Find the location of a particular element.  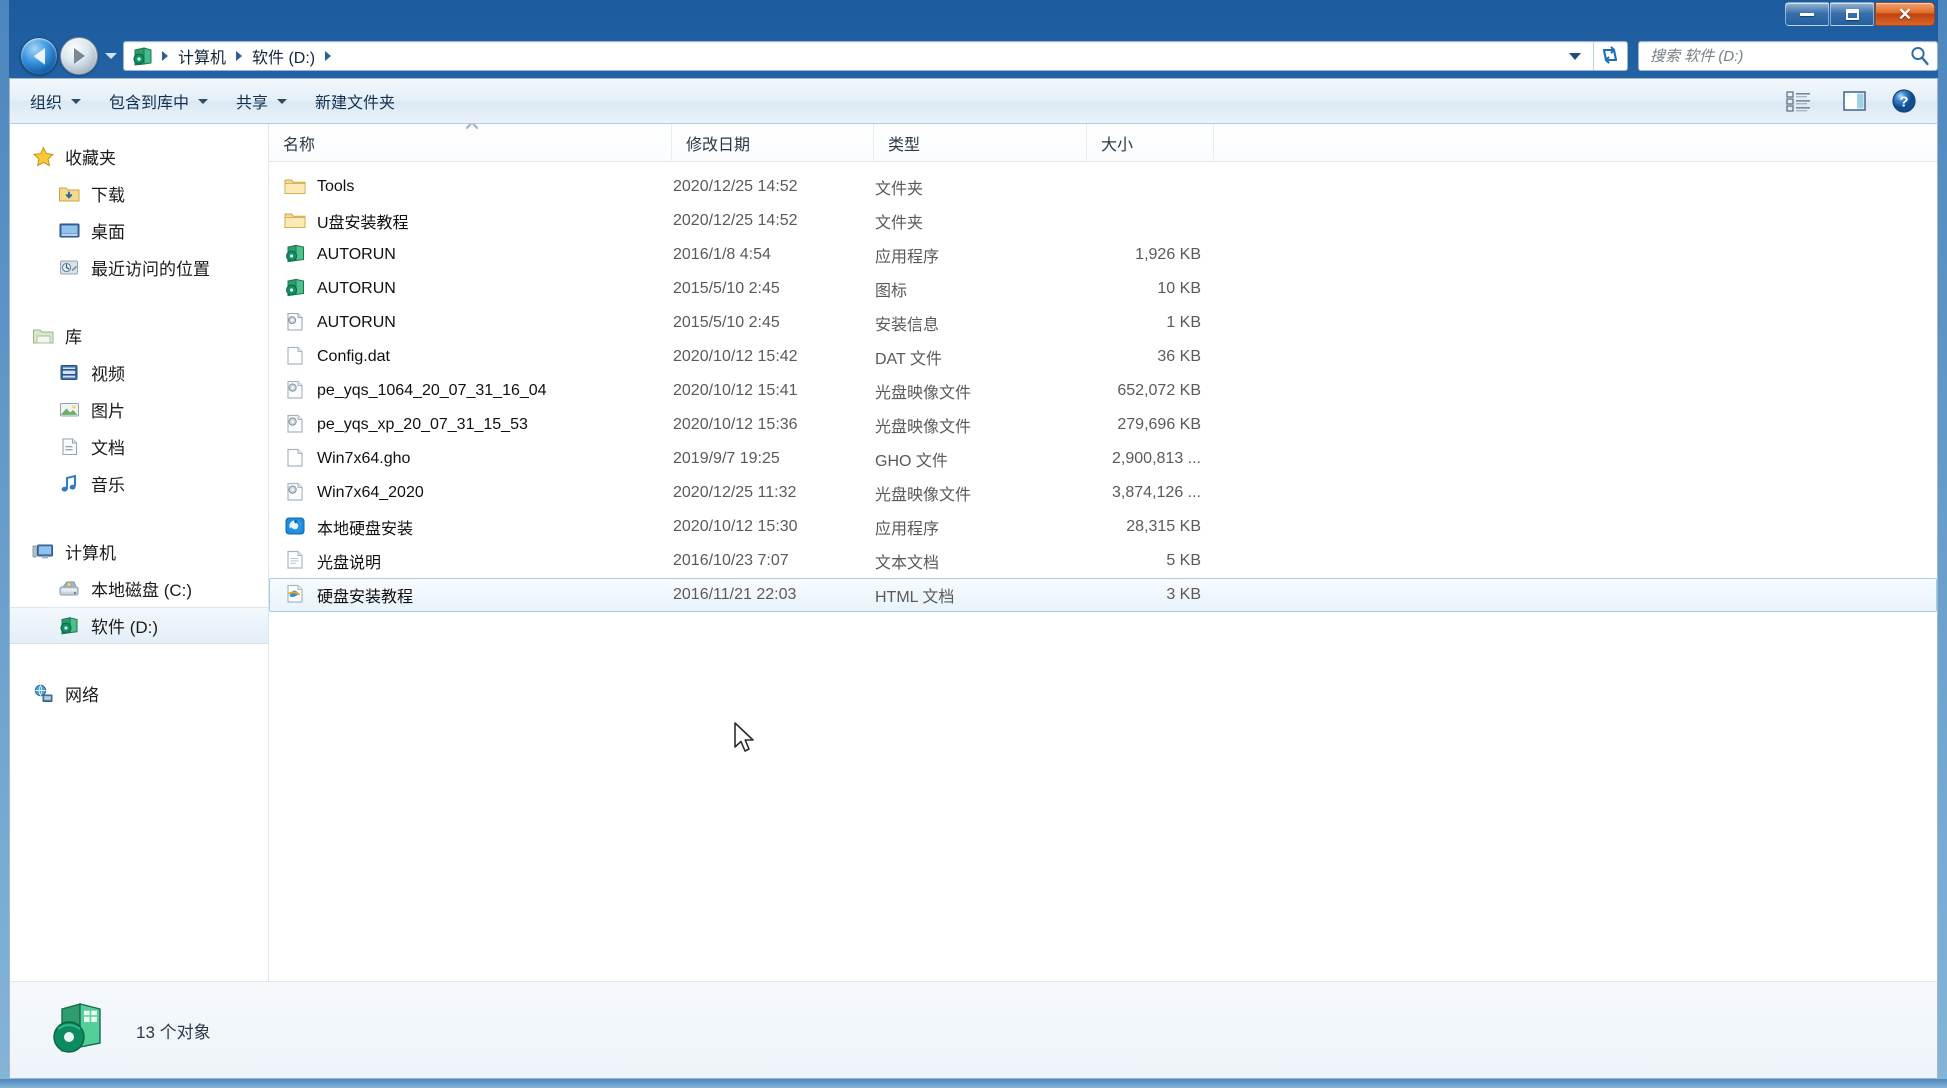

disc-drive-icon is located at coordinates (69, 625).